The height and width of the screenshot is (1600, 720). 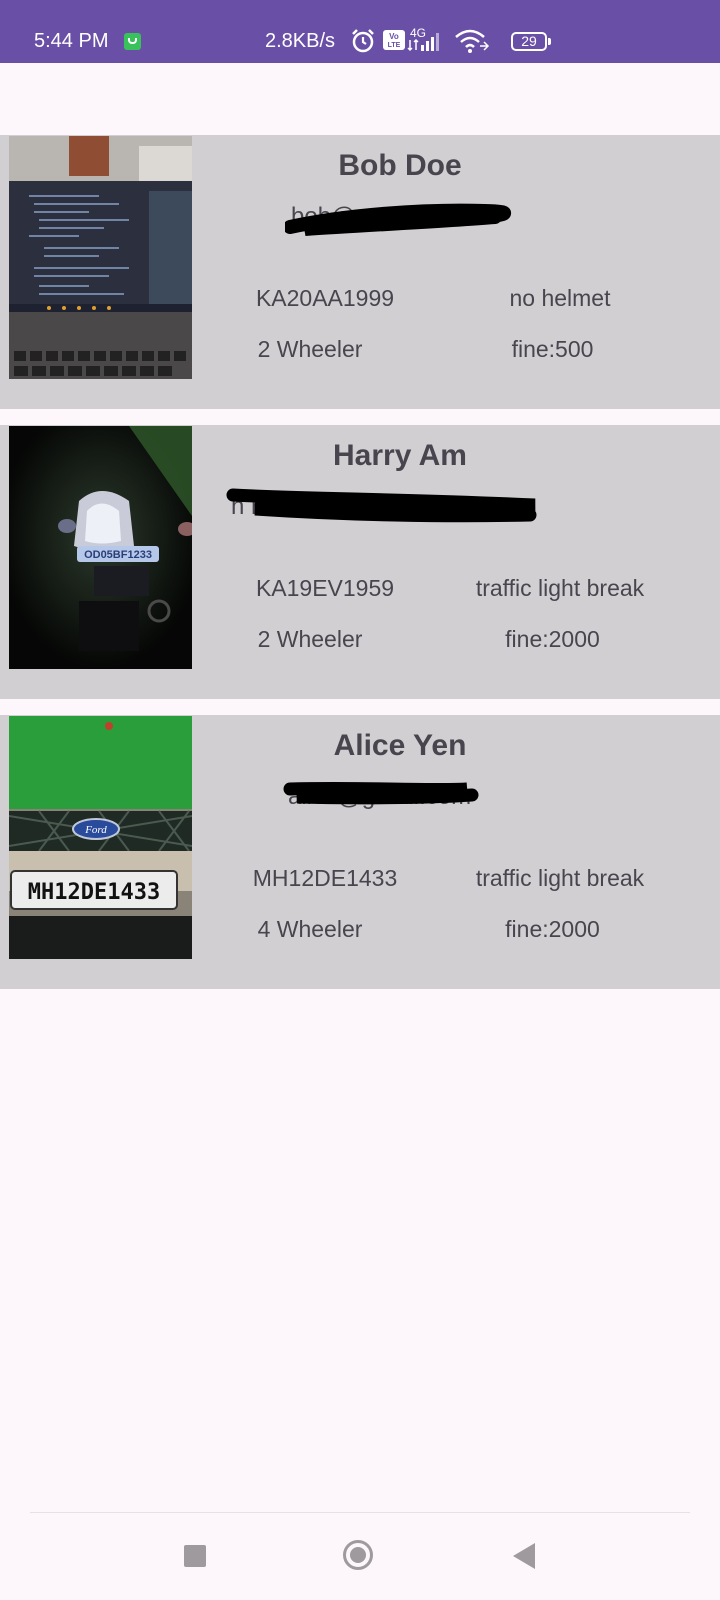 What do you see at coordinates (472, 41) in the screenshot?
I see `wifi-icon` at bounding box center [472, 41].